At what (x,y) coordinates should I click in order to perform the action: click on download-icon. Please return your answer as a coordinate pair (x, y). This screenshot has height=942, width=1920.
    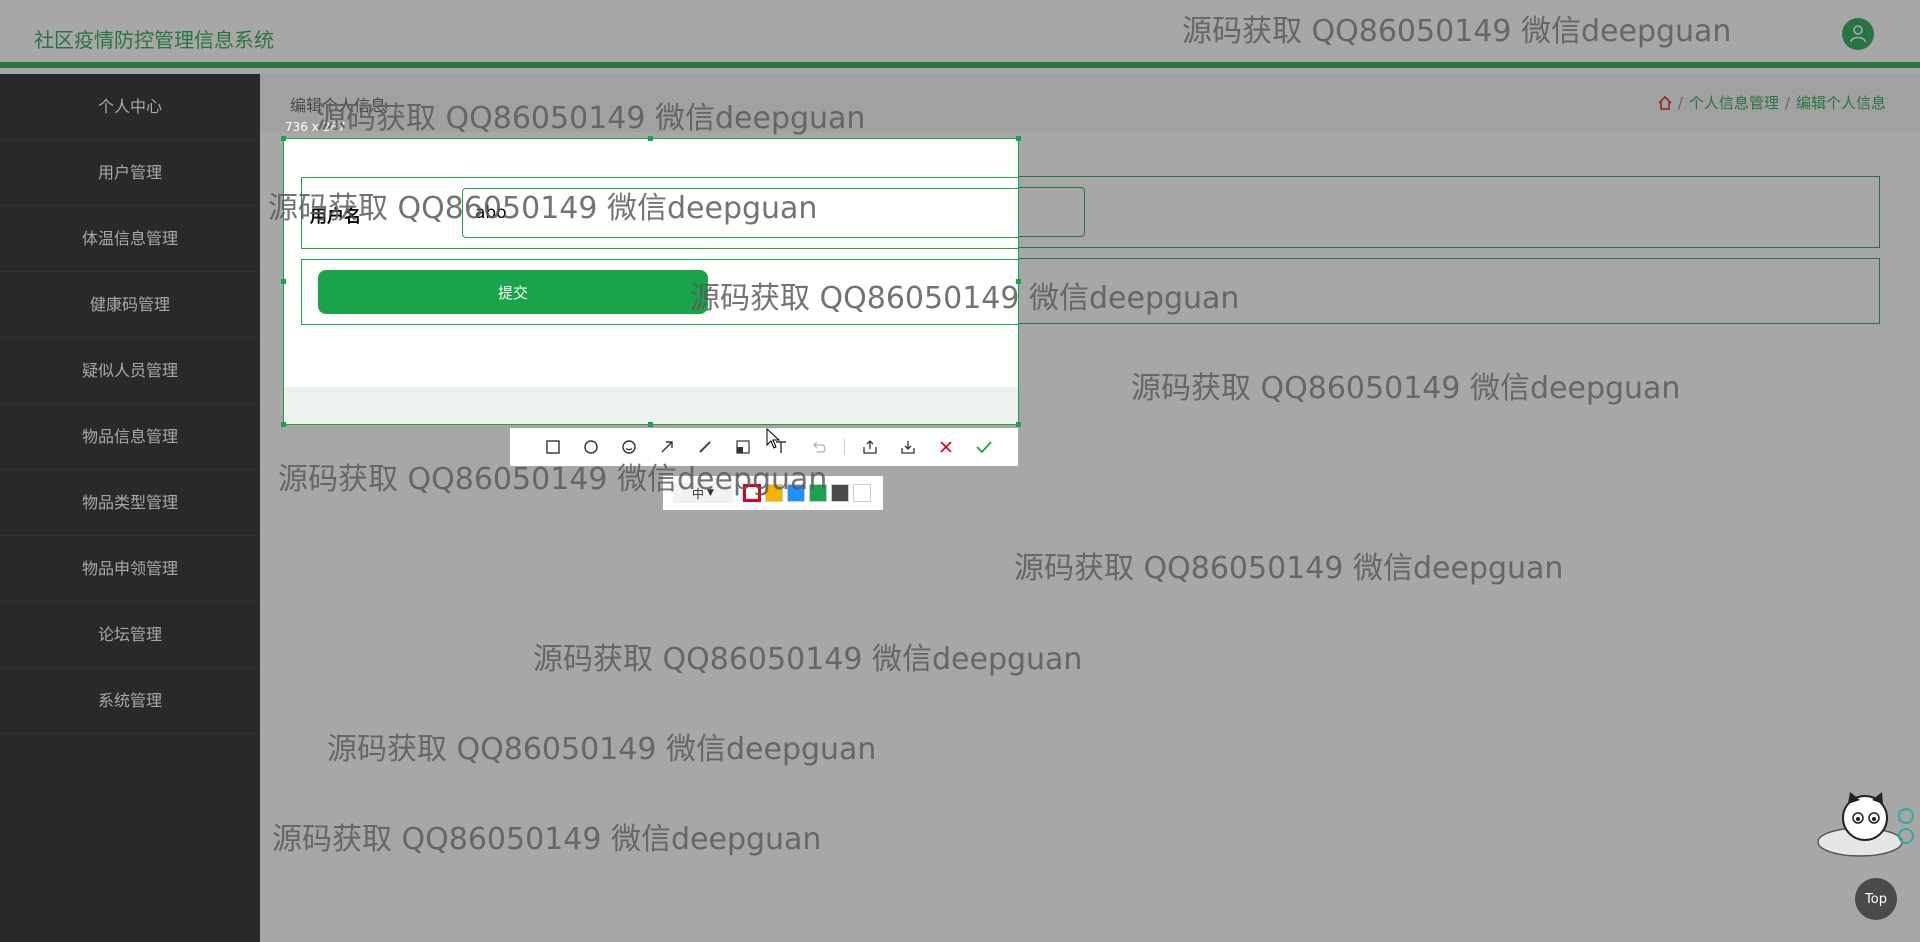
    Looking at the image, I should click on (908, 447).